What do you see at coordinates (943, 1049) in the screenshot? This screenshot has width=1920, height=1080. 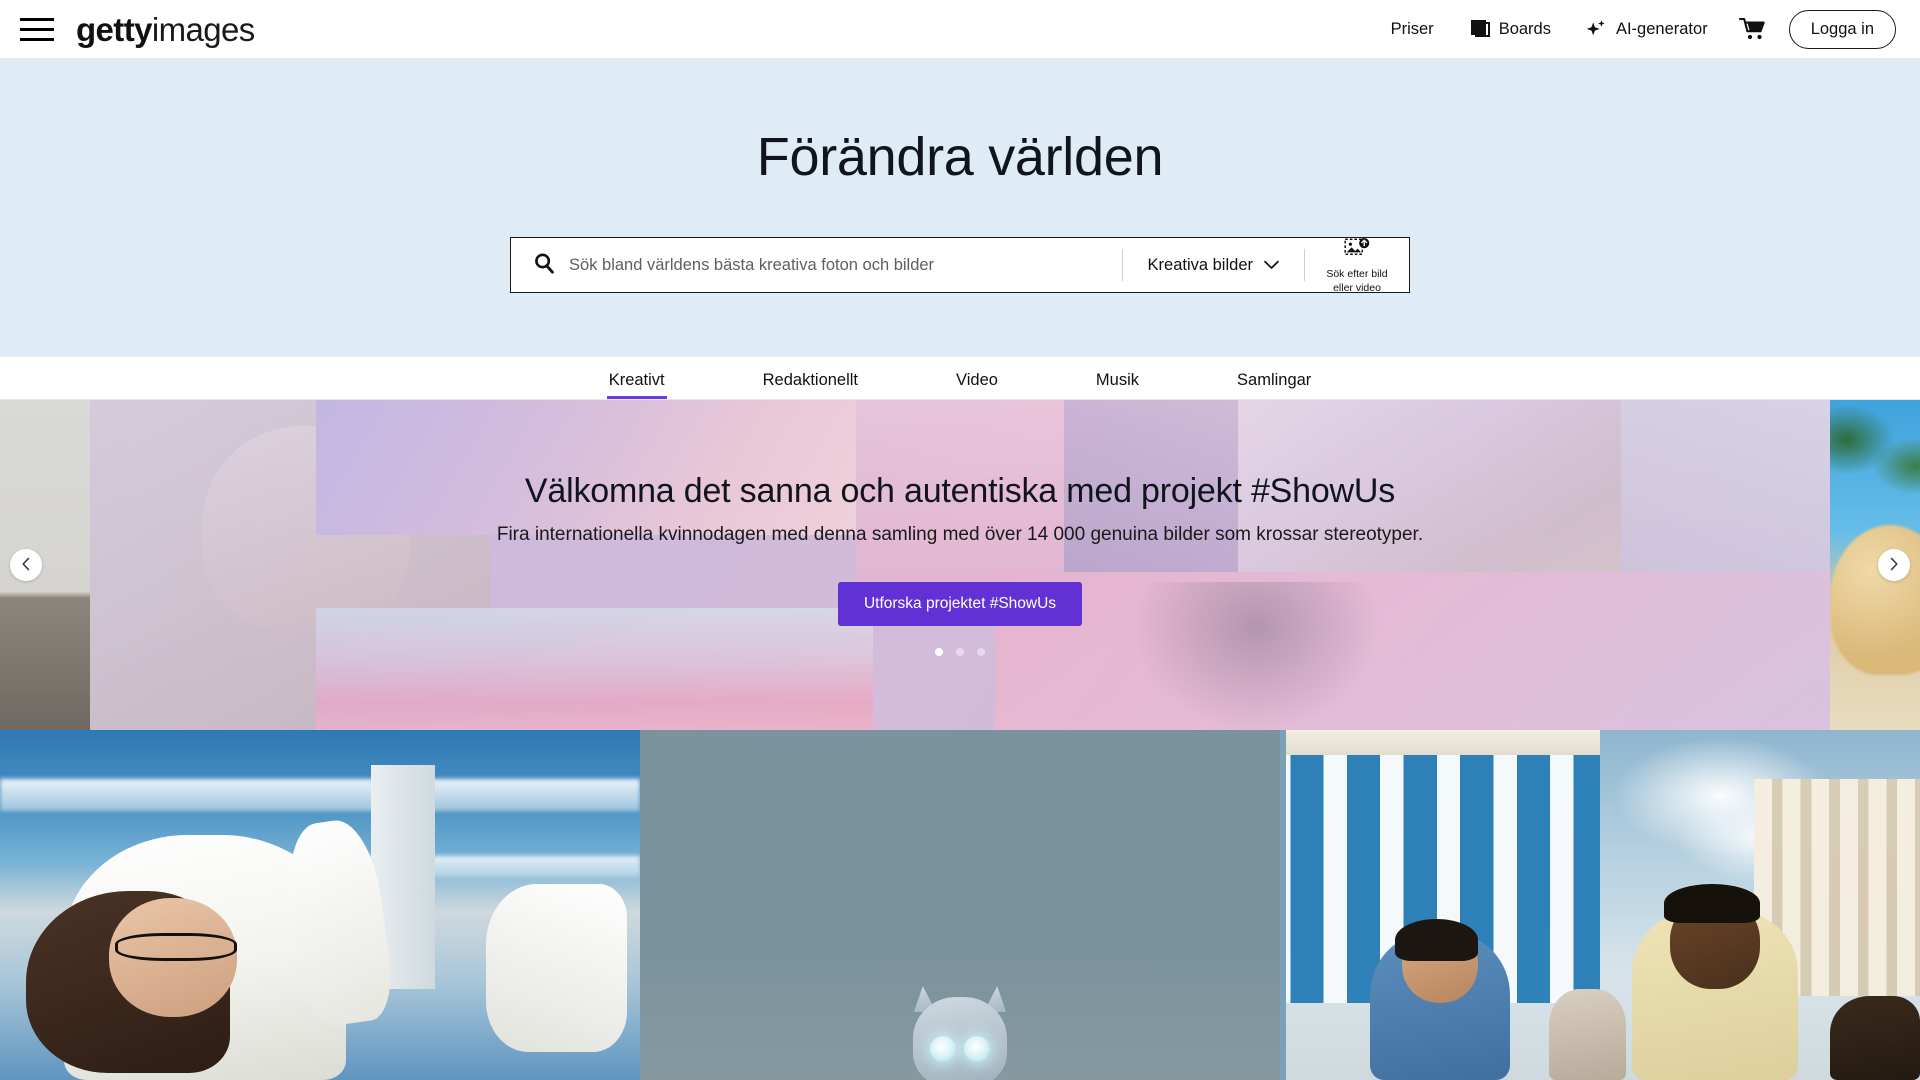 I see `robot-eye-left` at bounding box center [943, 1049].